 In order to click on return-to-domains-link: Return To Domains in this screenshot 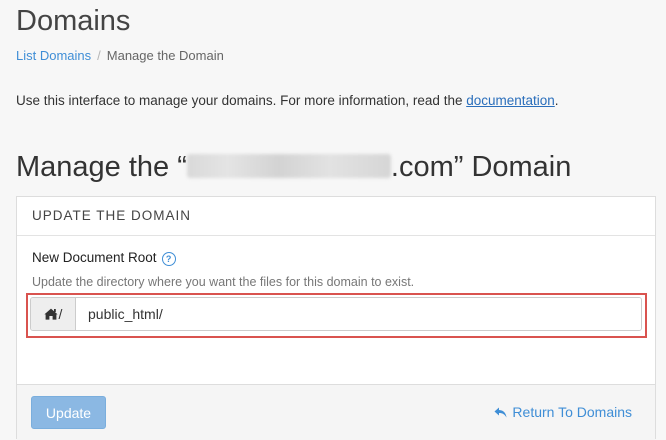, I will do `click(563, 412)`.